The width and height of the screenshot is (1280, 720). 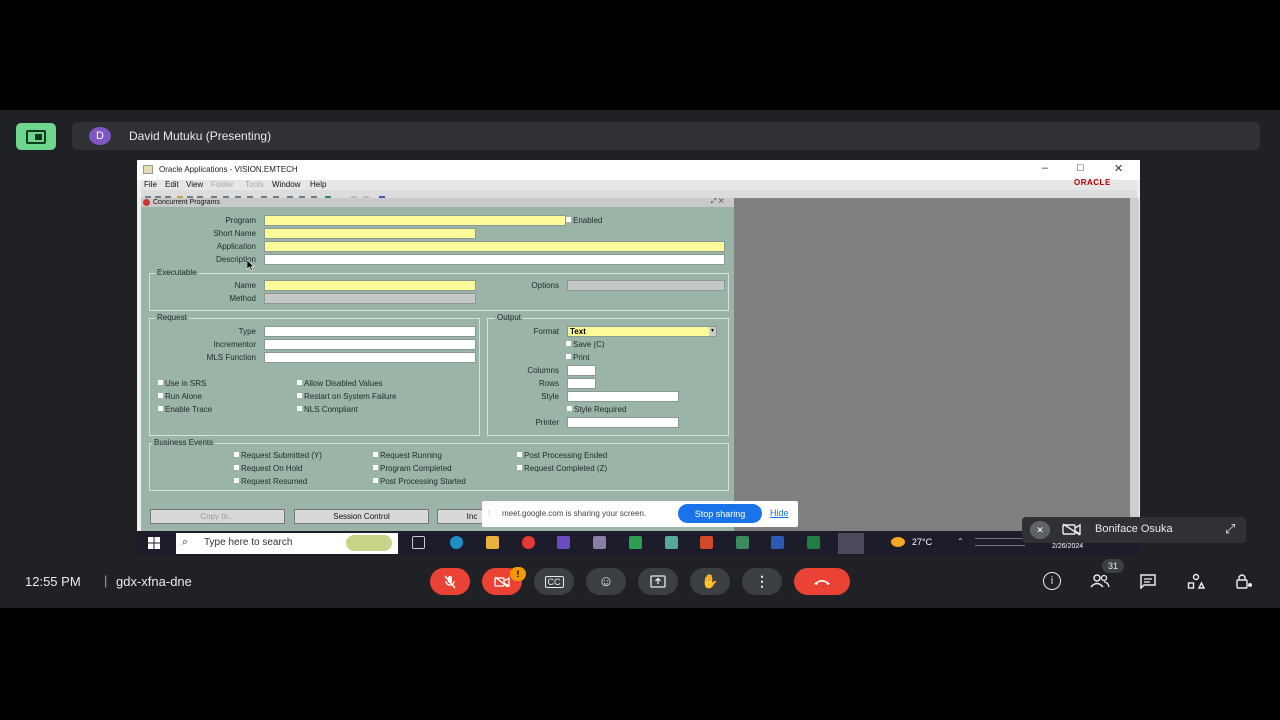 I want to click on app-icon-network, so click(x=742, y=542).